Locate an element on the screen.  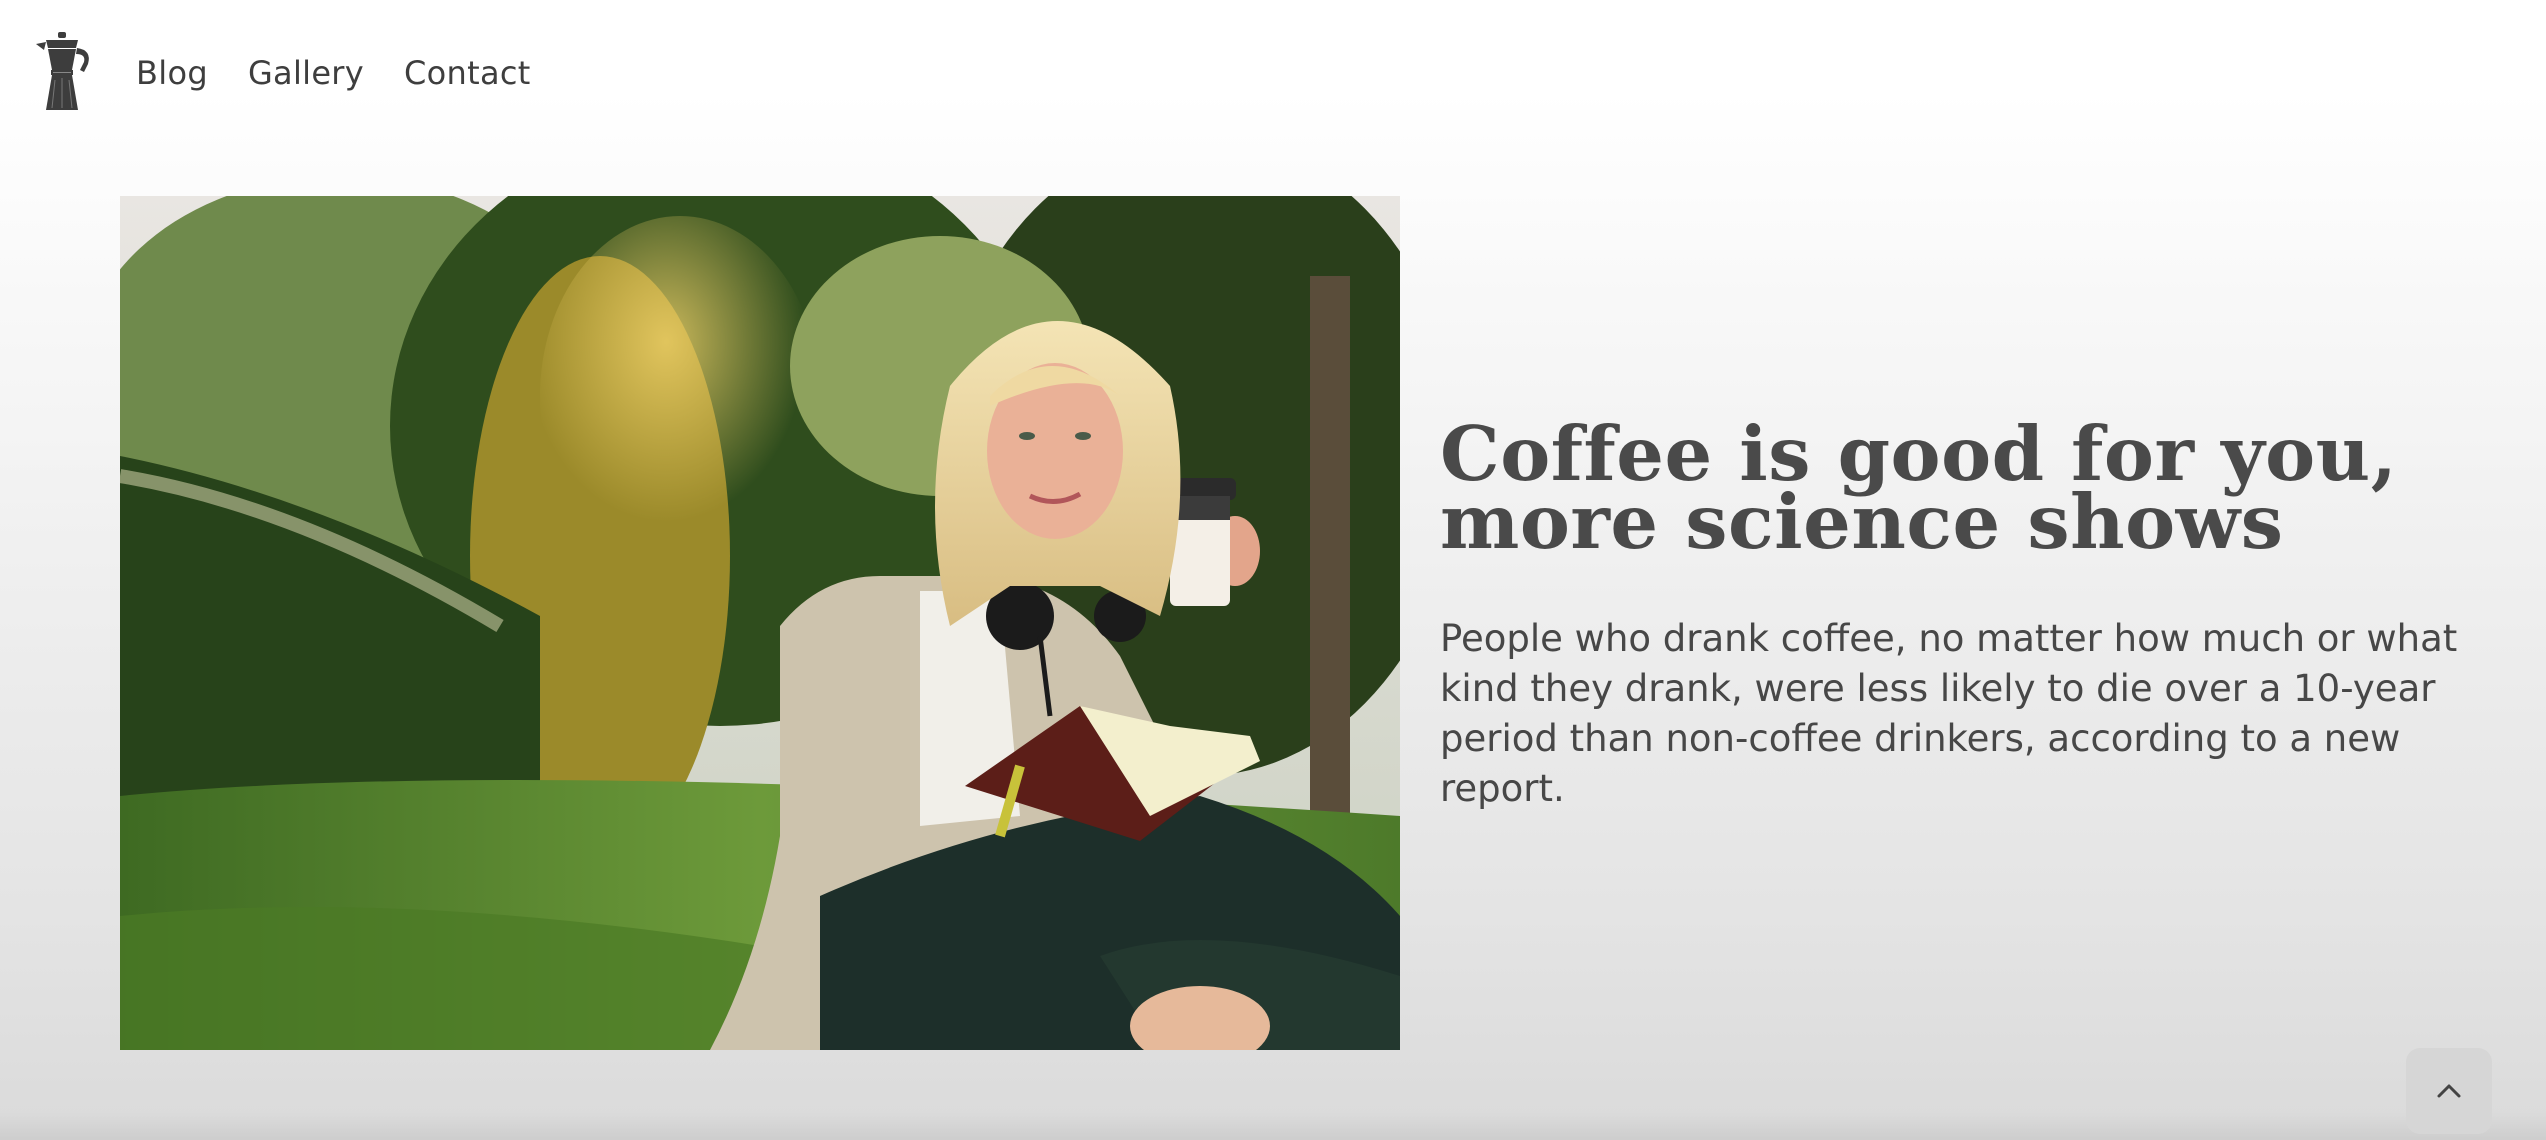
chevron-up-icon is located at coordinates (2449, 1091).